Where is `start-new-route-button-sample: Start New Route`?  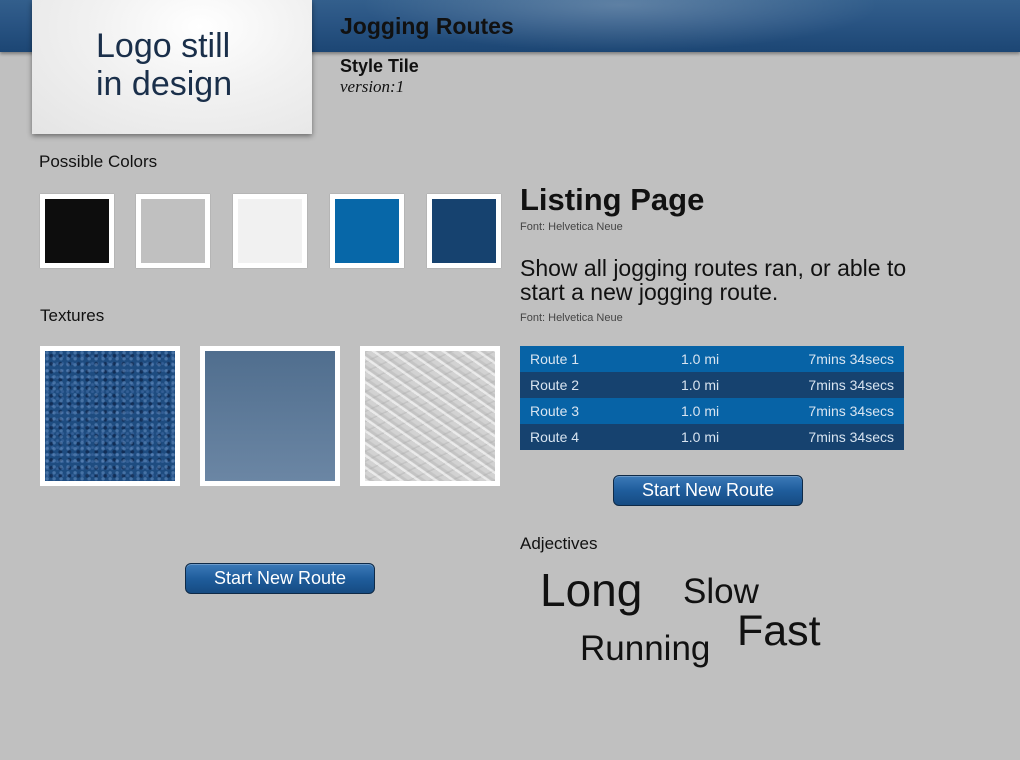 start-new-route-button-sample: Start New Route is located at coordinates (280, 578).